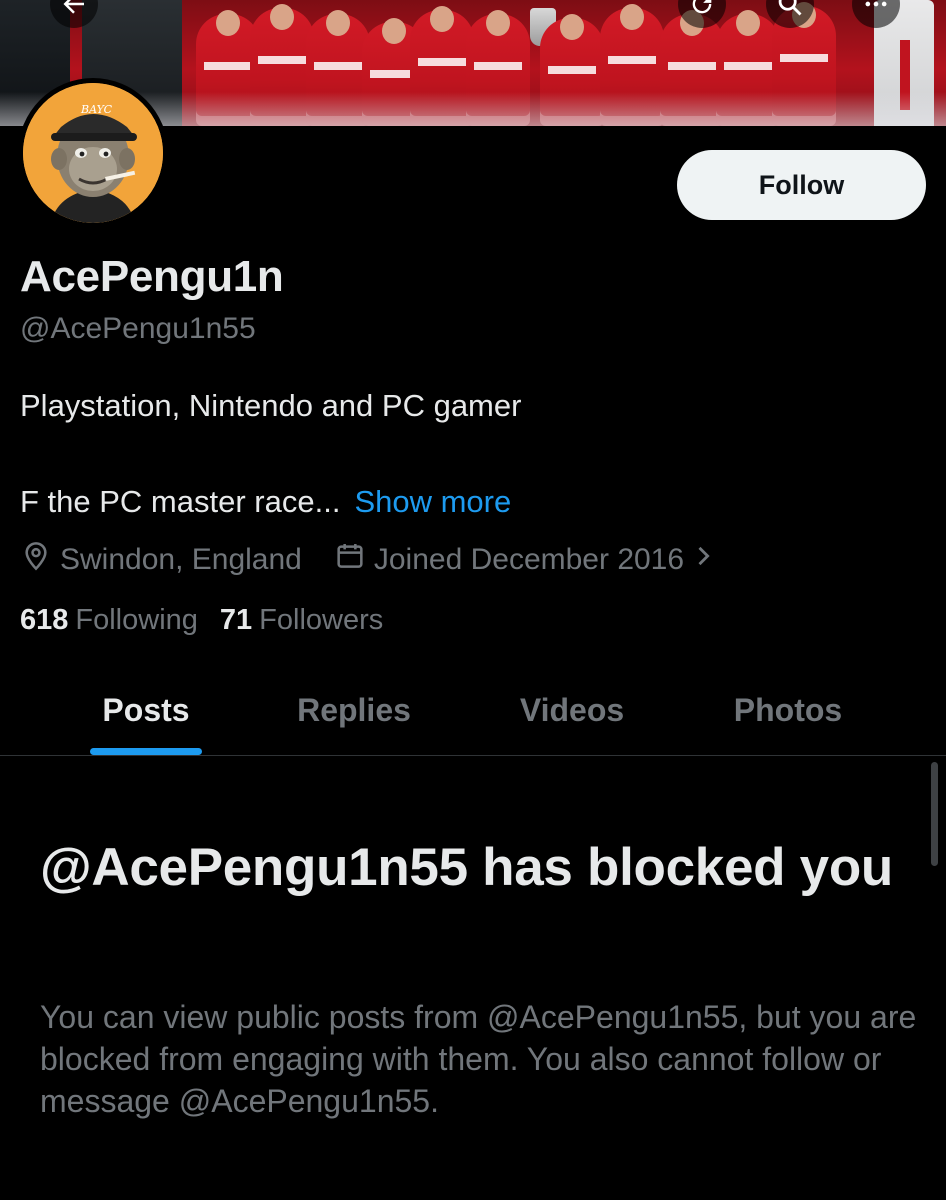  I want to click on following-count: 618, so click(44, 620).